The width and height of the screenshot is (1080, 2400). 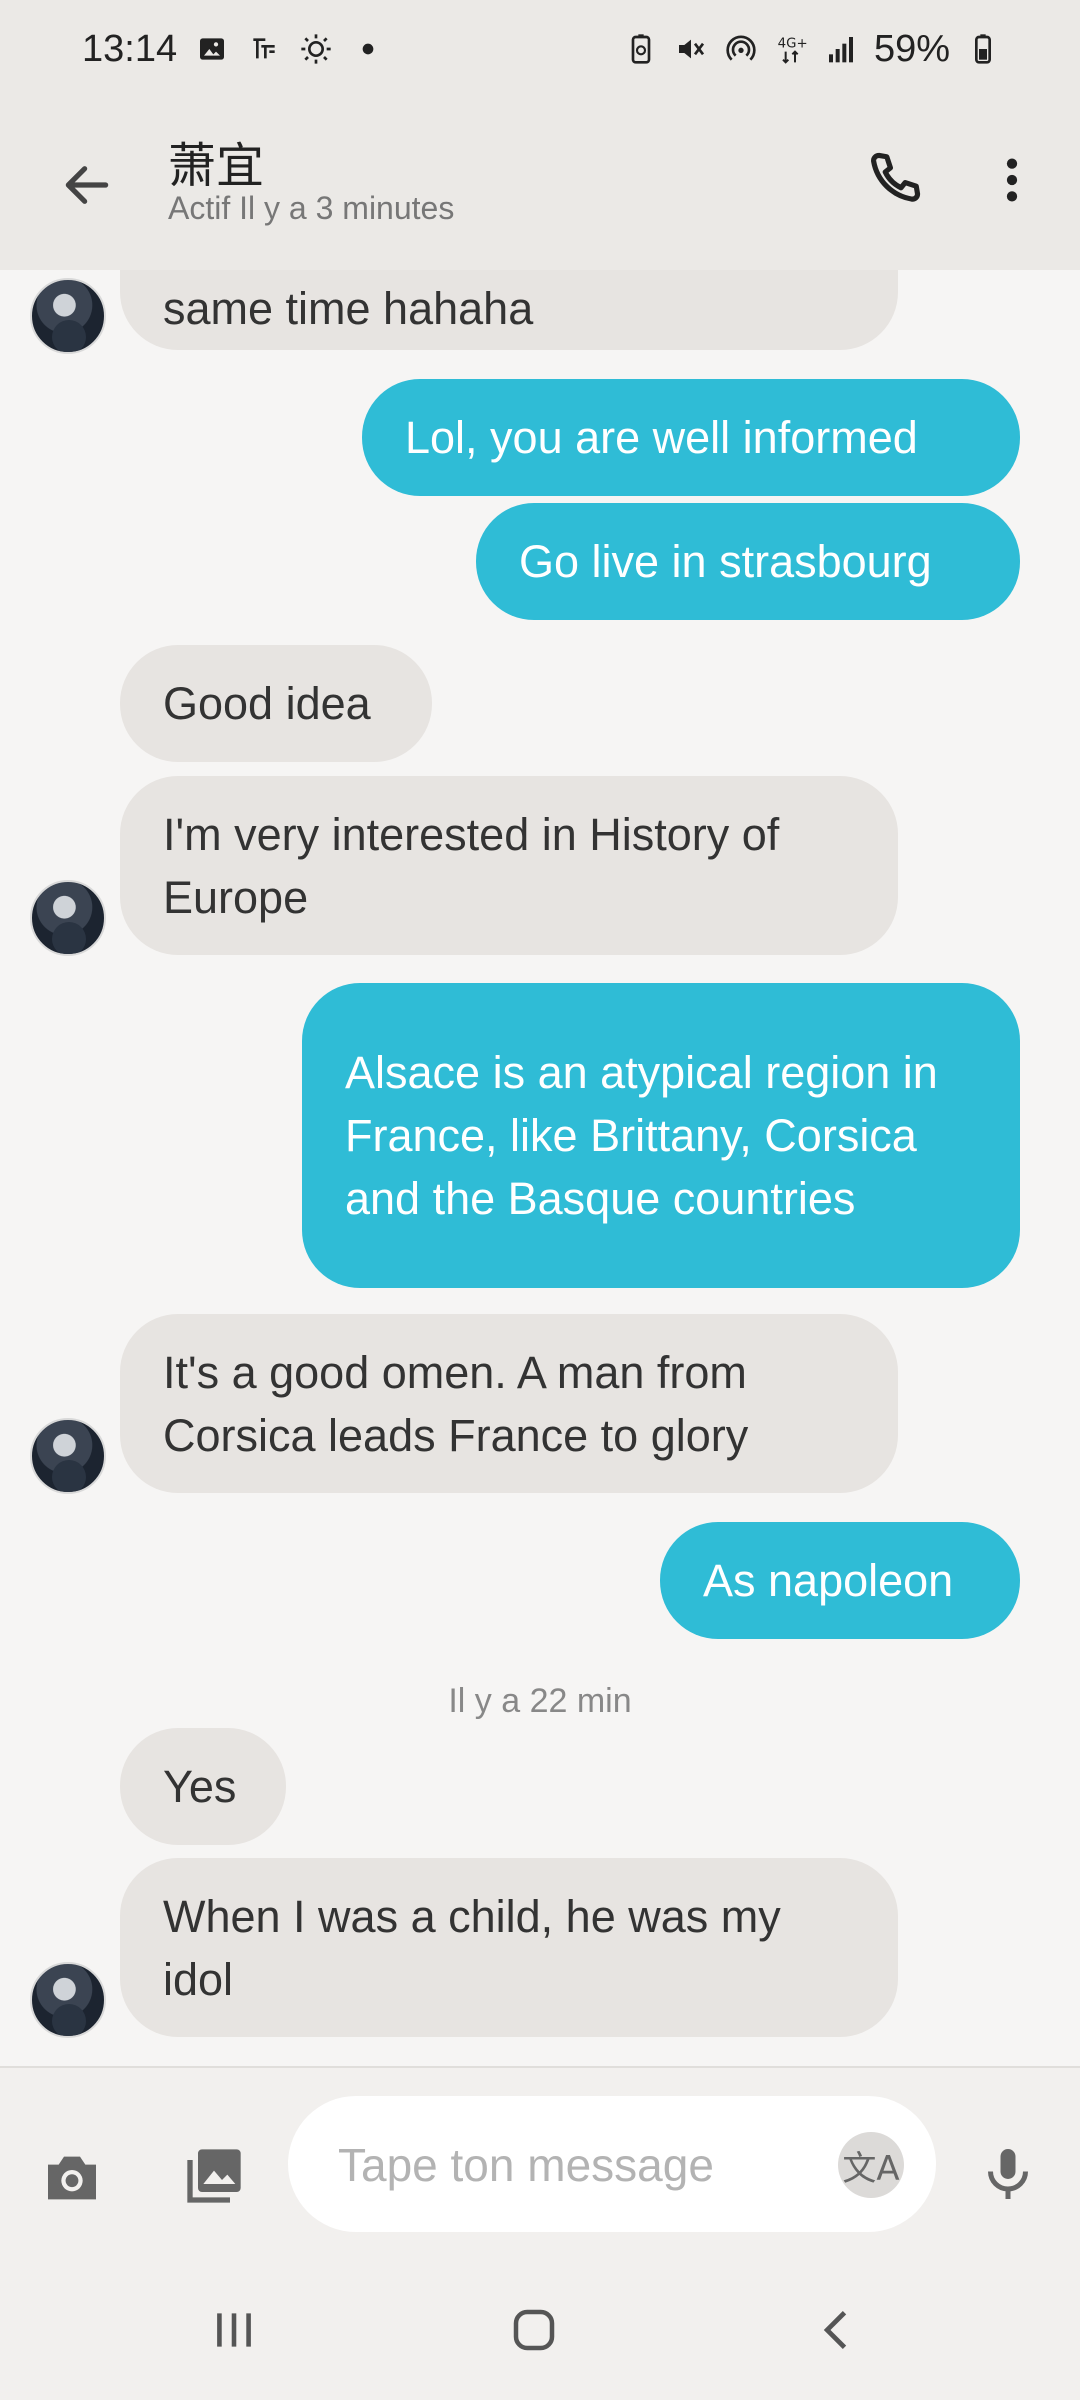 I want to click on more-vert-icon, so click(x=1012, y=180).